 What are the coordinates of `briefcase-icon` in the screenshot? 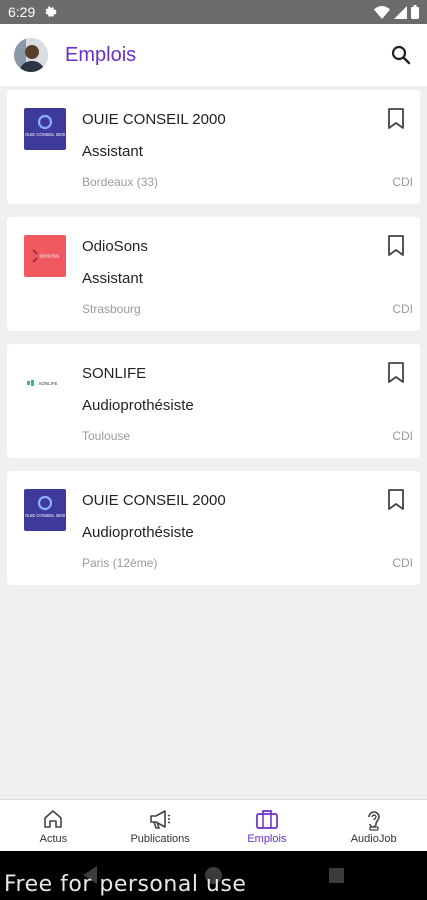 It's located at (267, 819).